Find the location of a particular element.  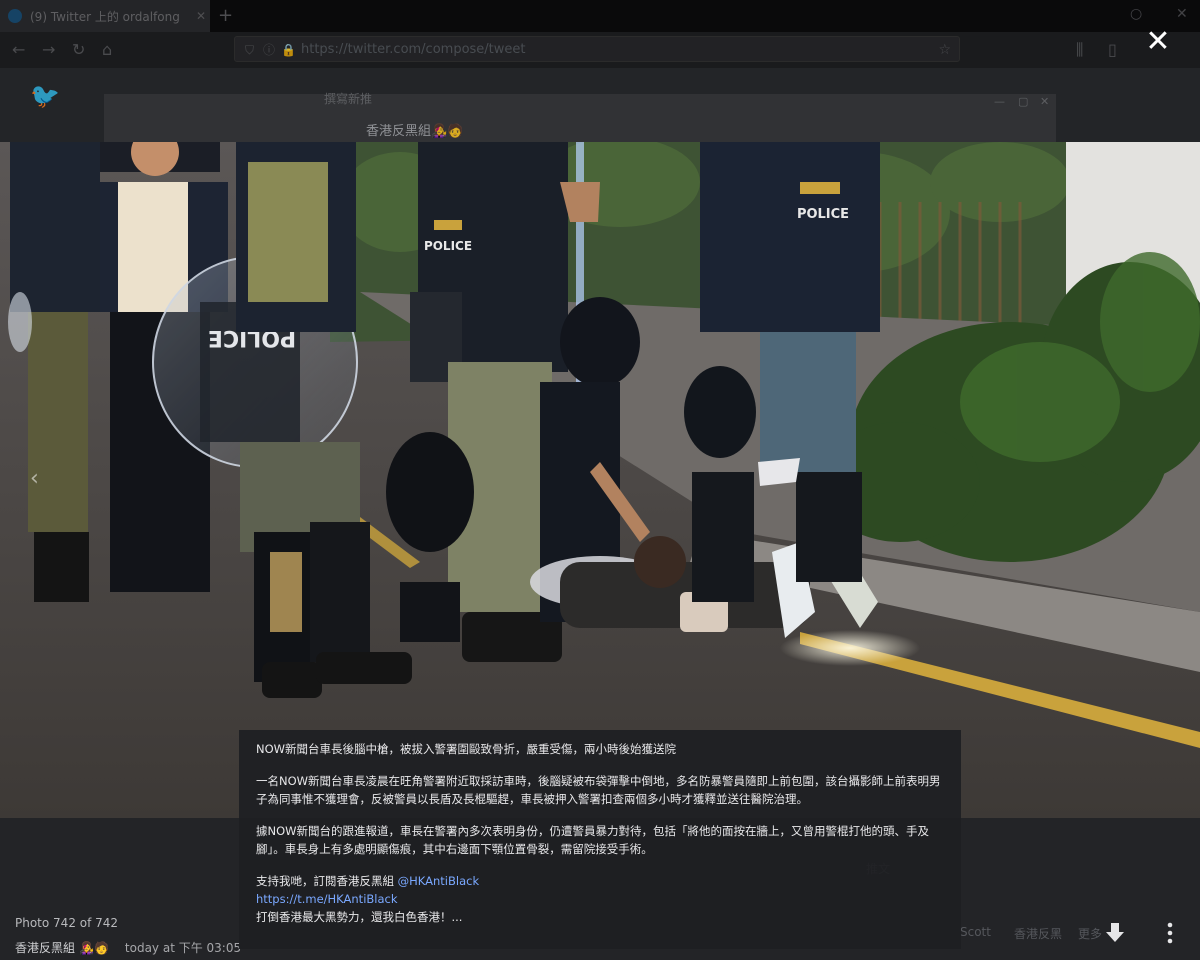

background-link-scott: Scott is located at coordinates (975, 932).